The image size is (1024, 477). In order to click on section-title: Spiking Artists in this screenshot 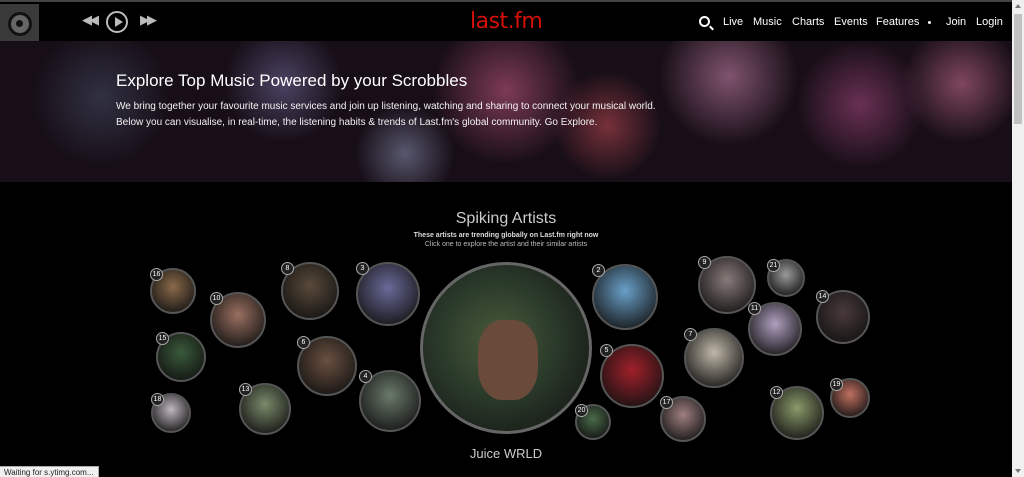, I will do `click(506, 218)`.